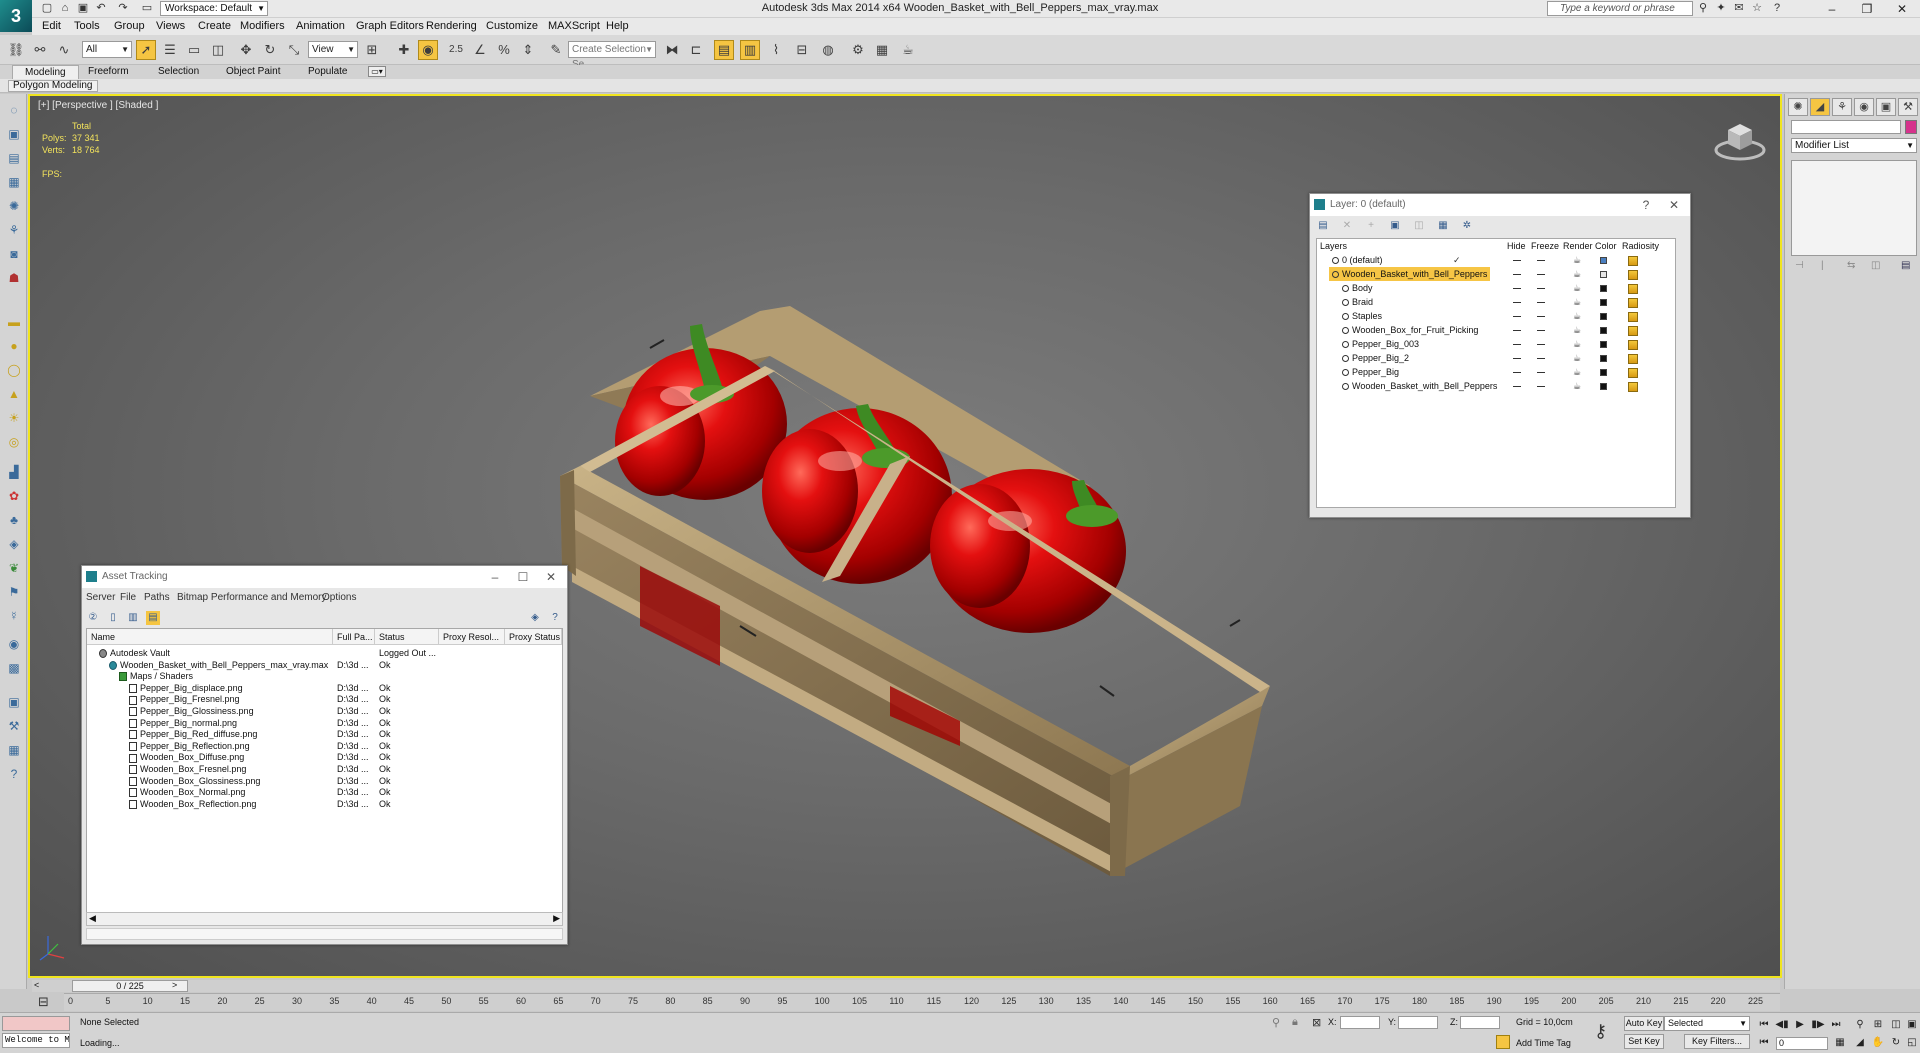 This screenshot has width=1920, height=1053. Describe the element at coordinates (1543, 1043) in the screenshot. I see `add-time-tag: Add Time Tag` at that location.